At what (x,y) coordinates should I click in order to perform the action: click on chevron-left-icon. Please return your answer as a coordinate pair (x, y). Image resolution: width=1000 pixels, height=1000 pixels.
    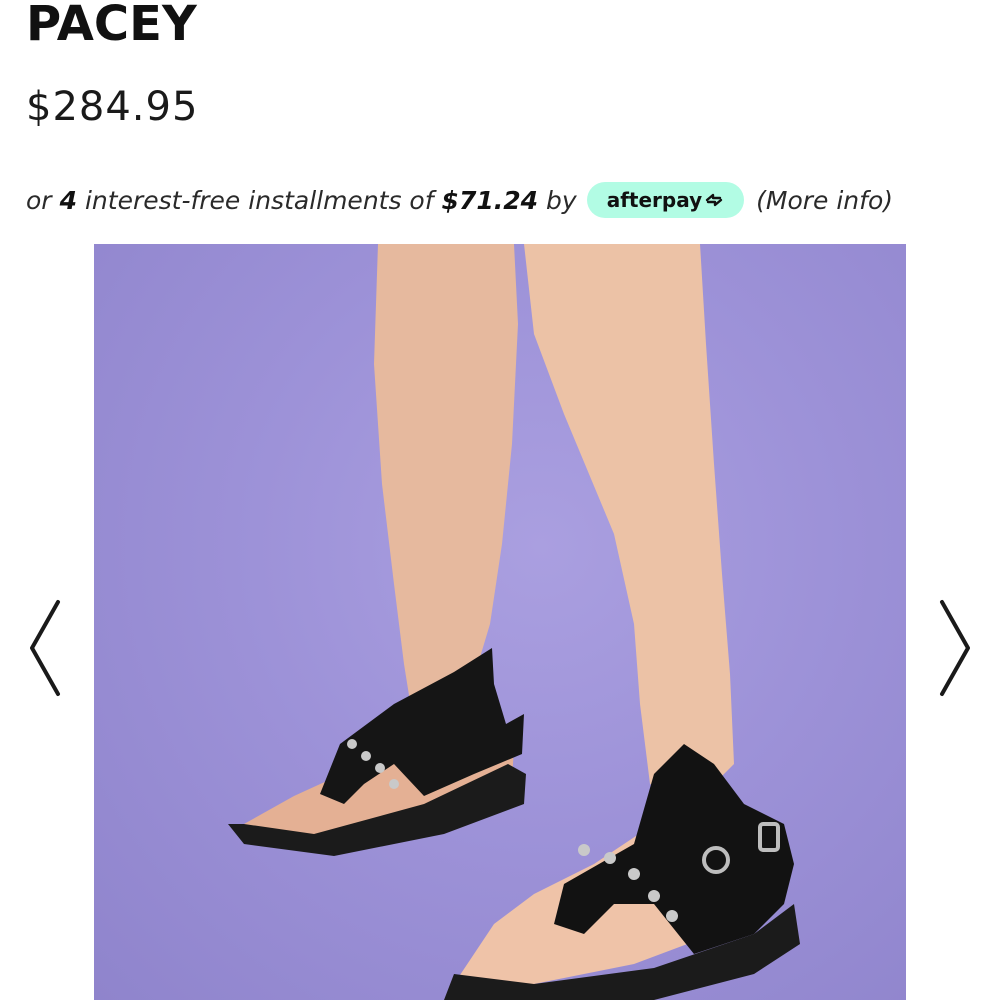
    Looking at the image, I should click on (45, 648).